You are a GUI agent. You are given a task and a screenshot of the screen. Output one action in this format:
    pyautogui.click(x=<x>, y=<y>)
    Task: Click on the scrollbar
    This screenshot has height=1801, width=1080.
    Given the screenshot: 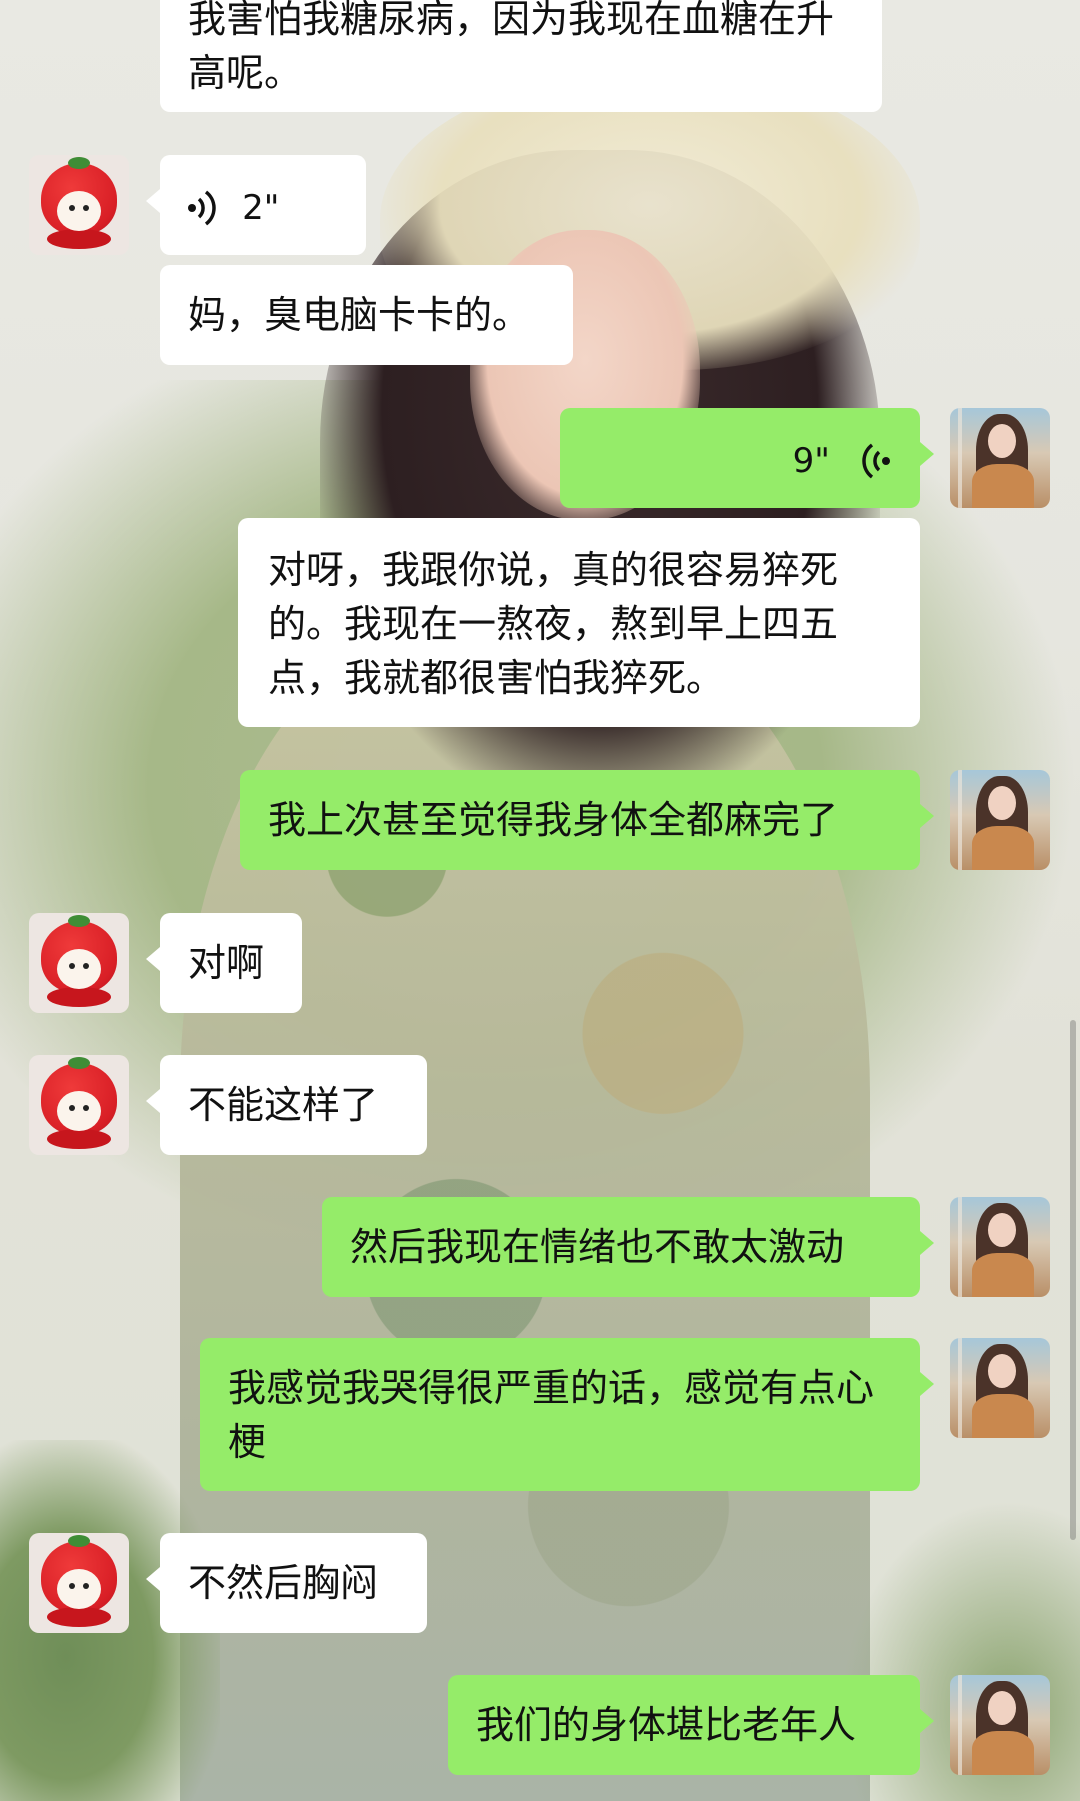 What is the action you would take?
    pyautogui.click(x=1073, y=1280)
    